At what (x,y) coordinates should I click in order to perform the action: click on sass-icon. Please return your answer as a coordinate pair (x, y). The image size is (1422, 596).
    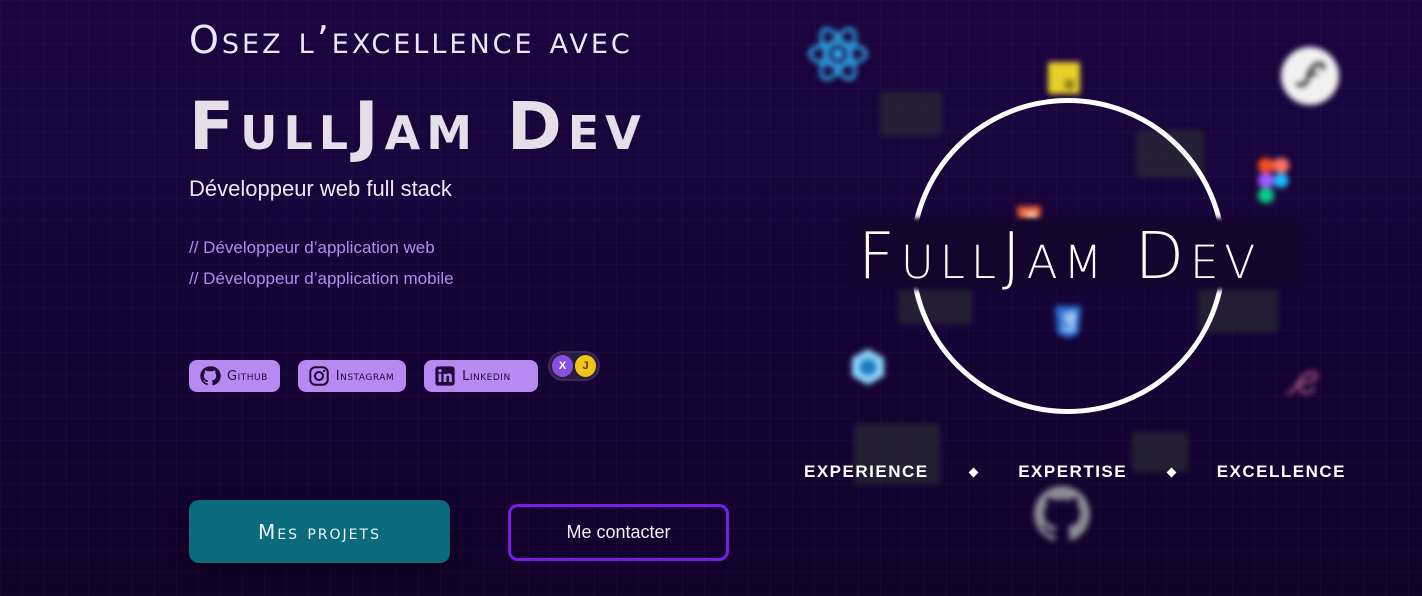
    Looking at the image, I should click on (1302, 383).